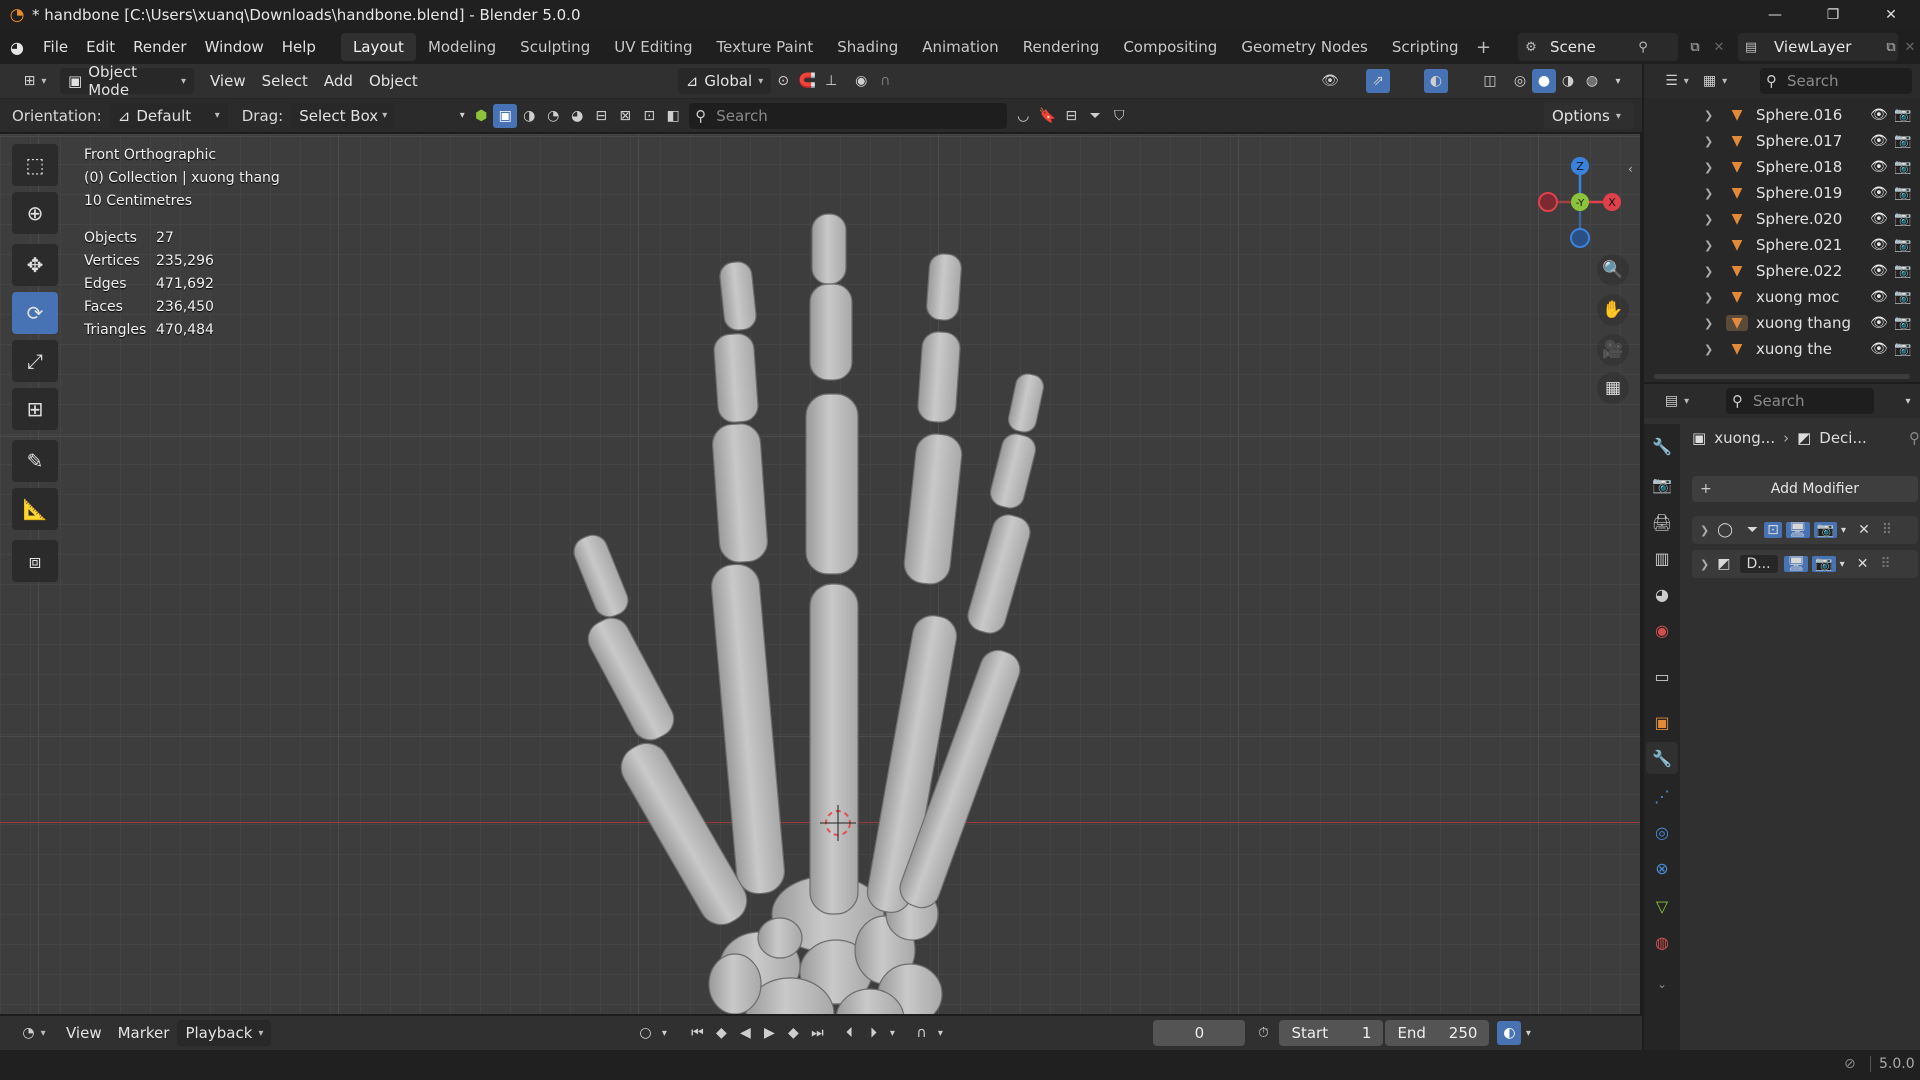 The image size is (1920, 1080). Describe the element at coordinates (1719, 47) in the screenshot. I see `delete-scene-icon: ✕` at that location.